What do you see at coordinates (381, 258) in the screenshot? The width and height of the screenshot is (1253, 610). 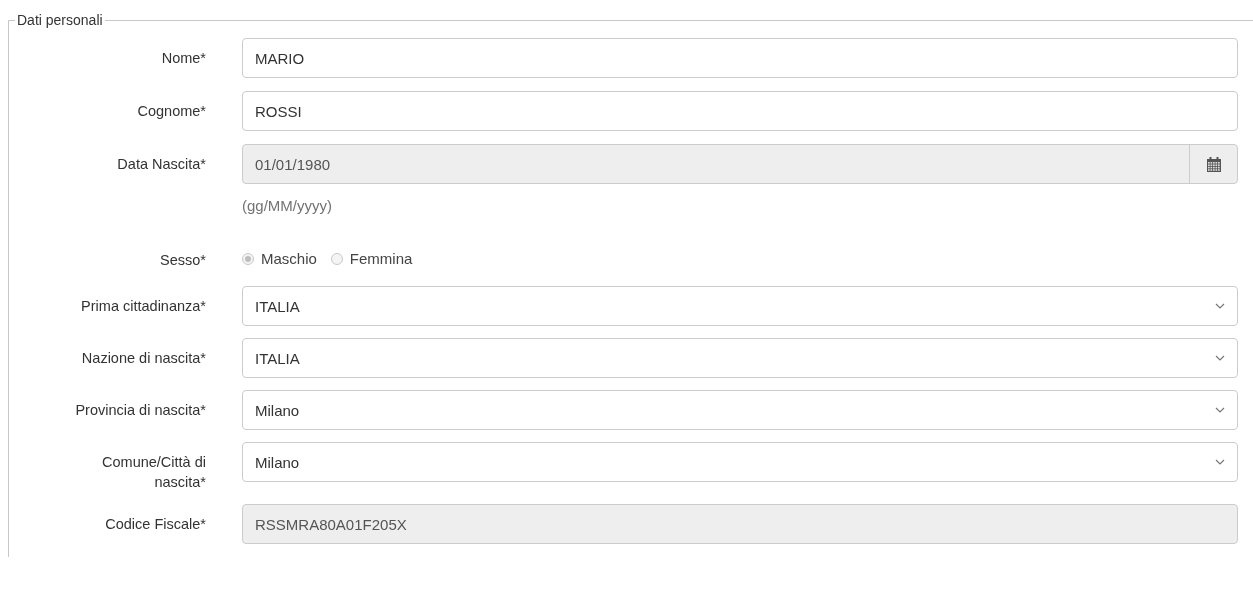 I see `radio-label: Femmina` at bounding box center [381, 258].